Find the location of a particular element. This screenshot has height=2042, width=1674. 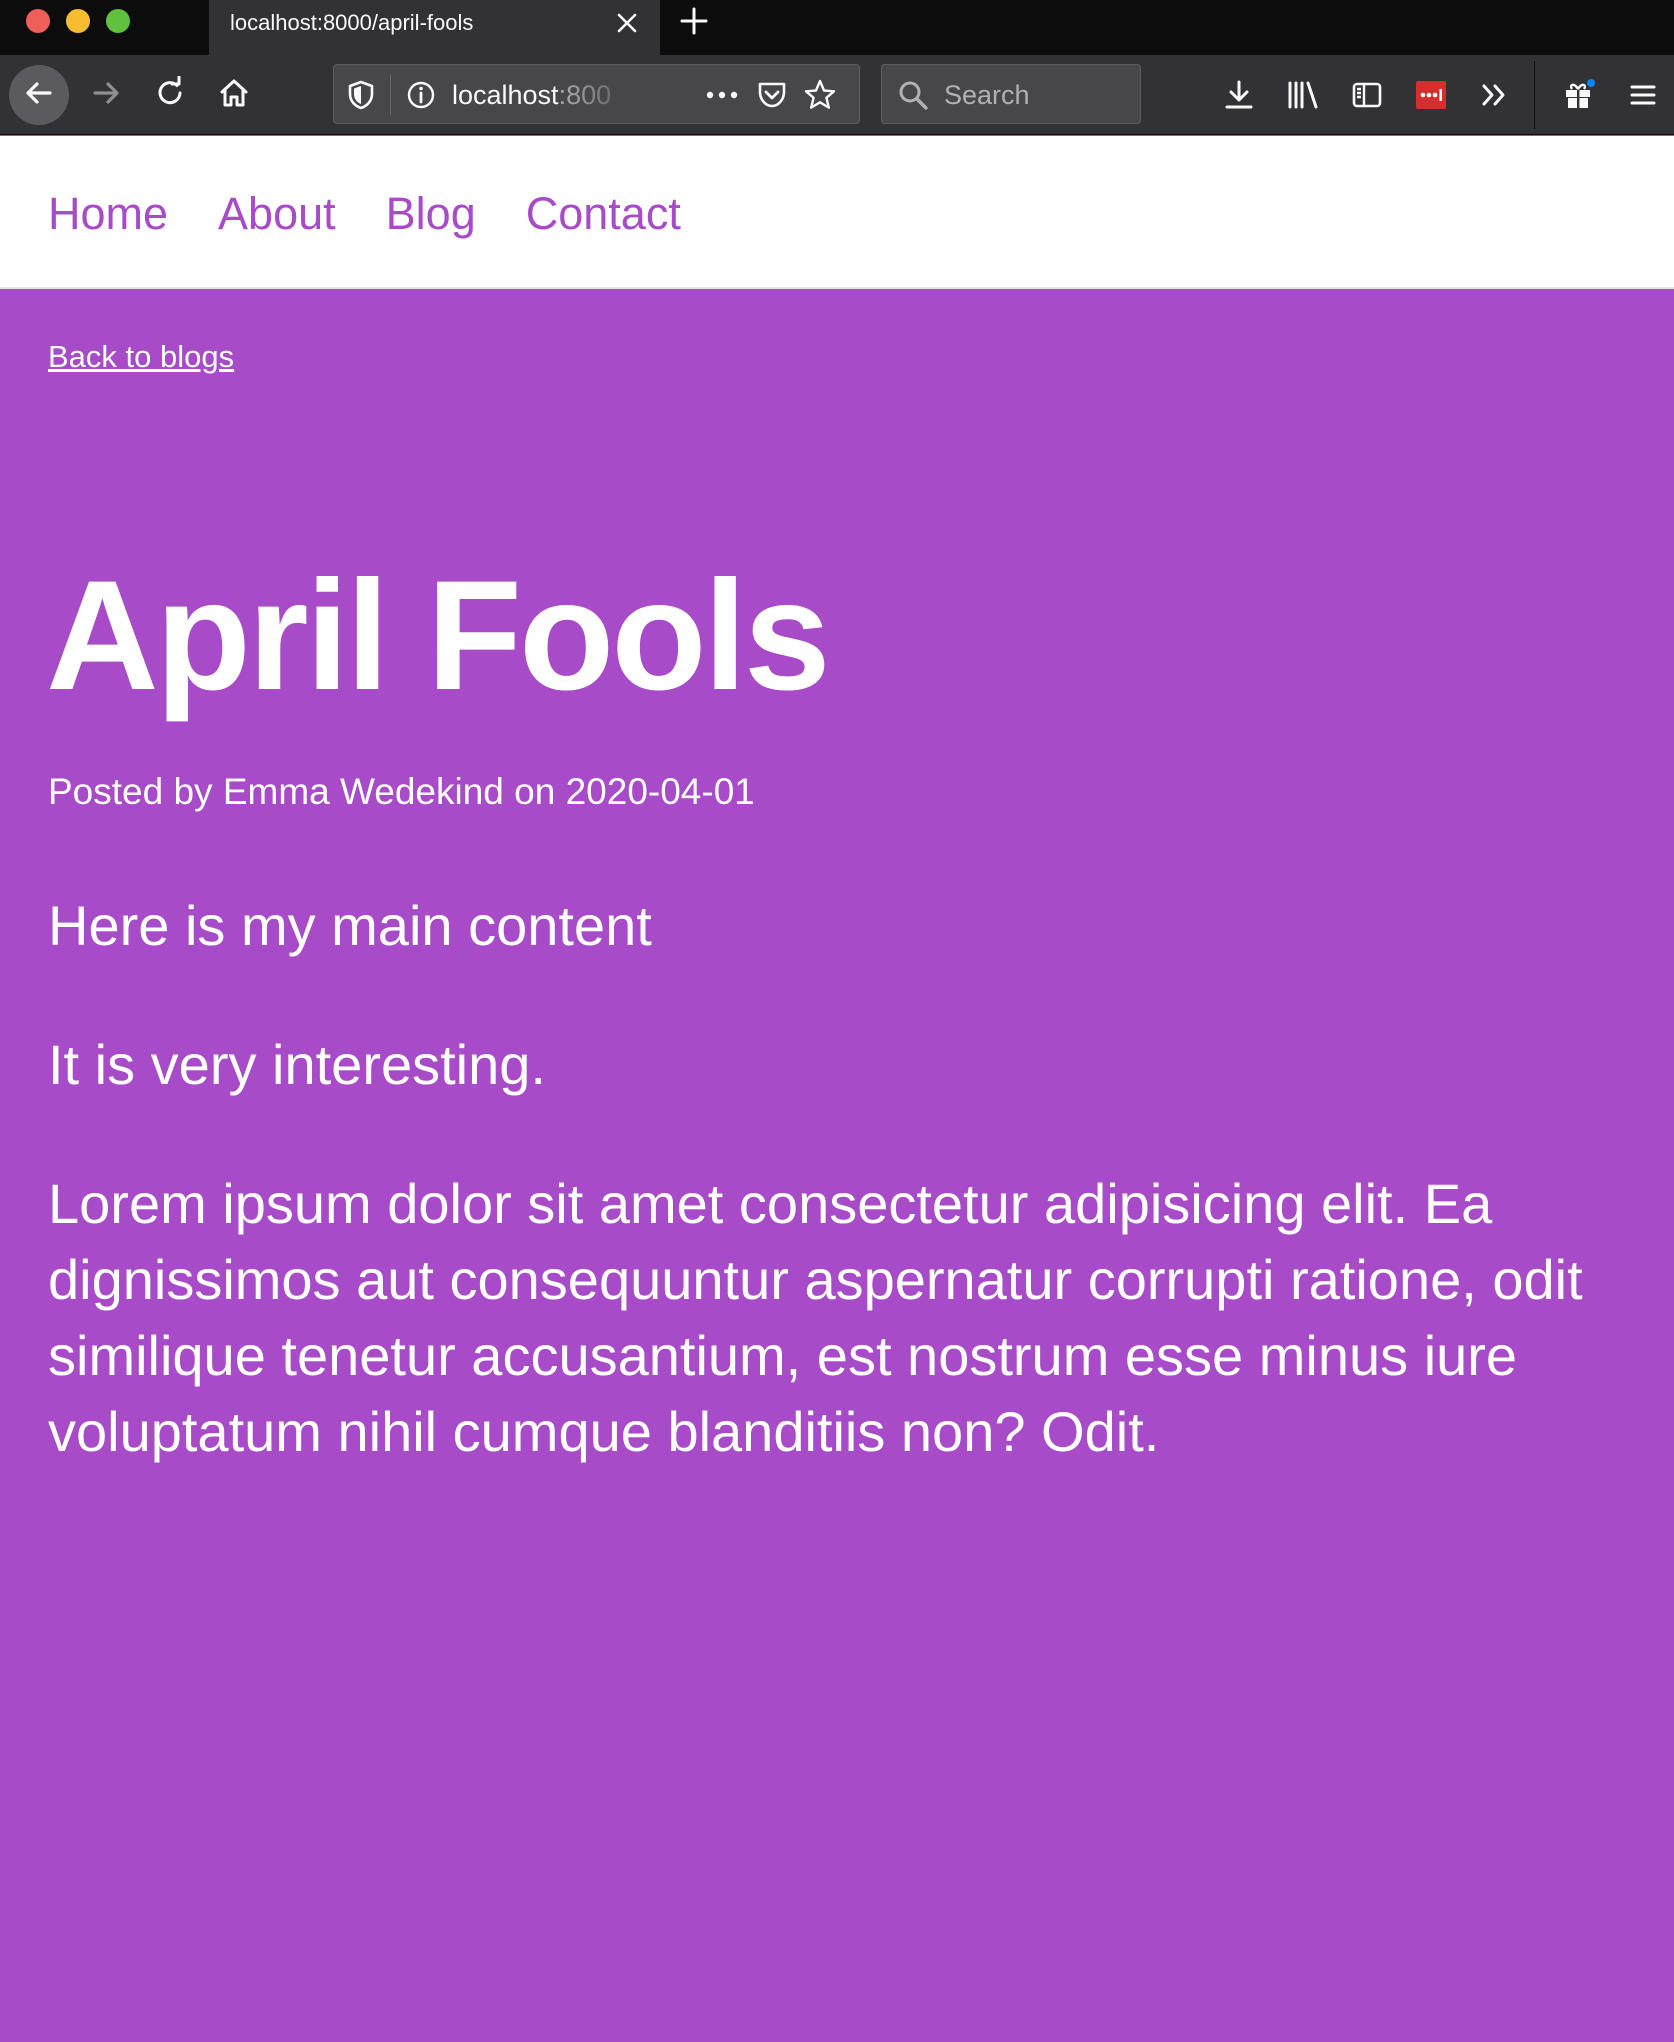

browser-titlebar: localhost:8000/april-fools is located at coordinates (837, 27).